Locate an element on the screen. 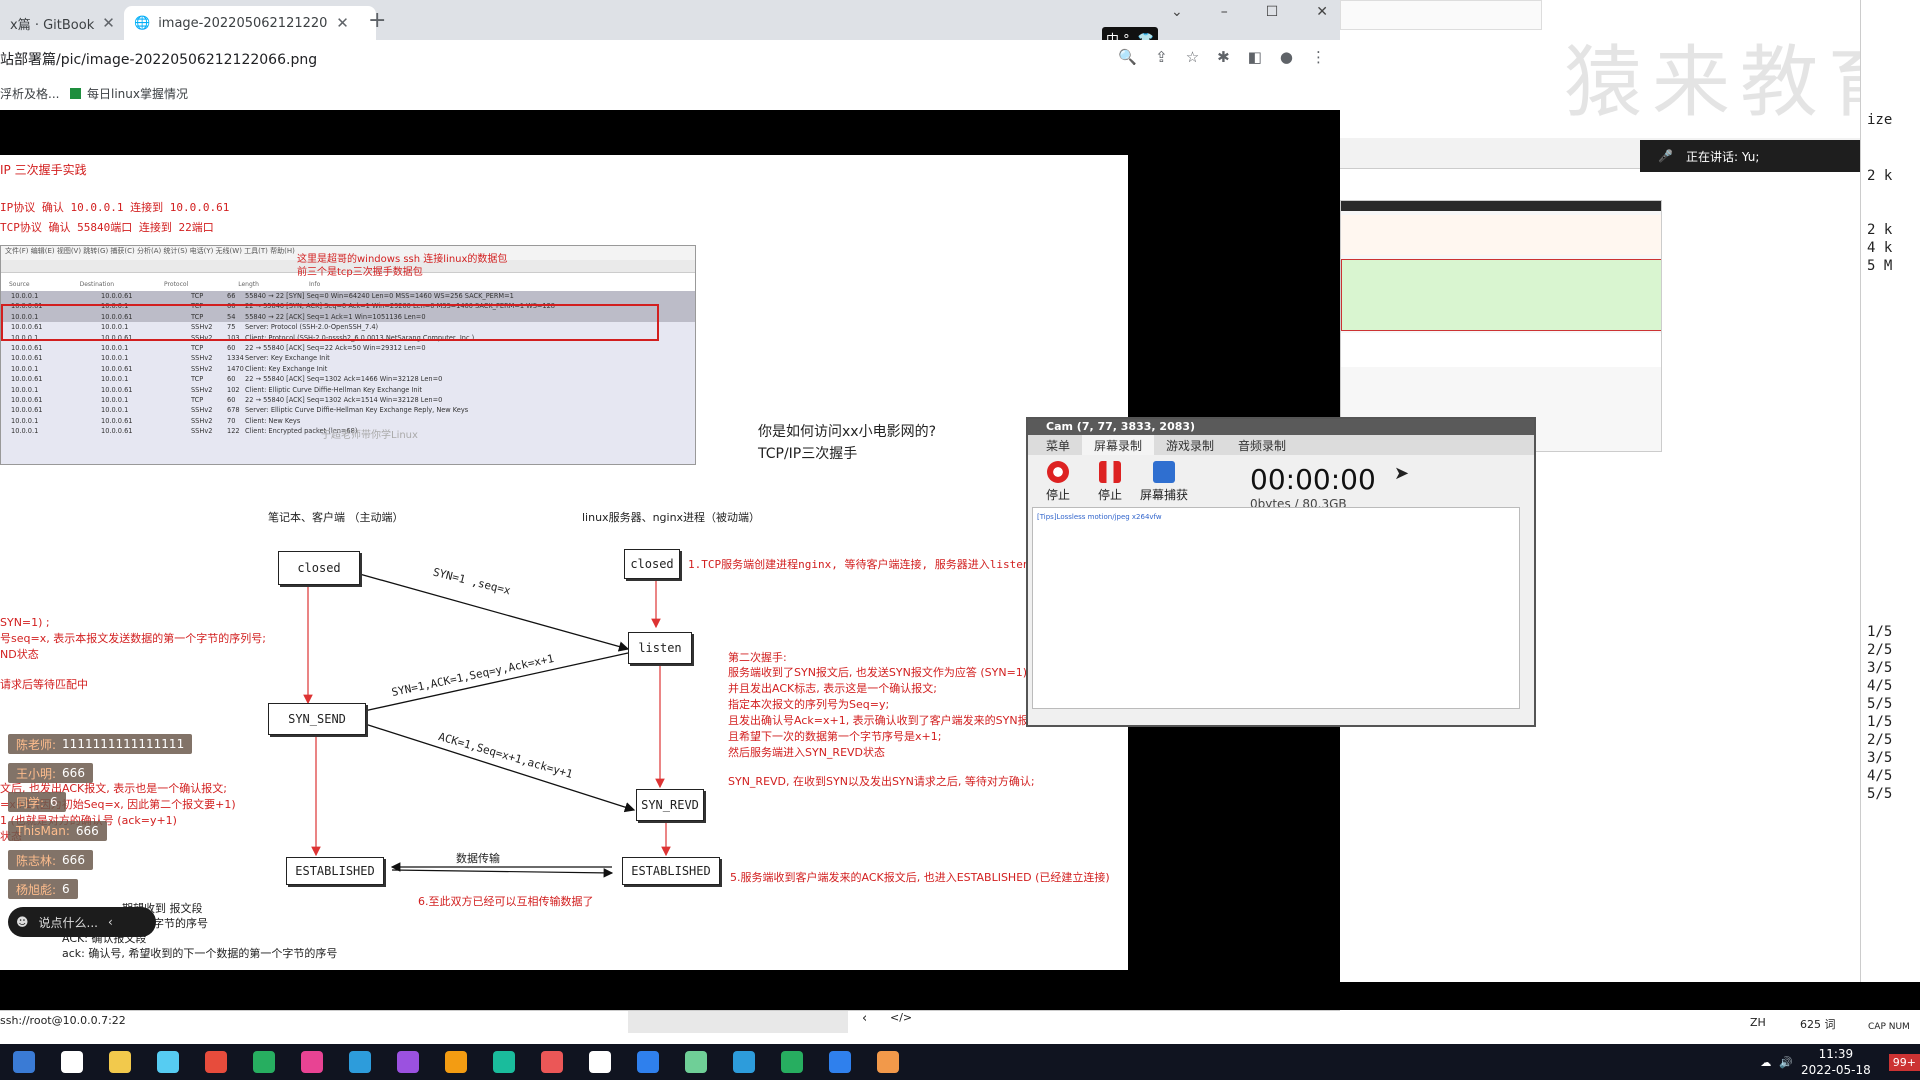 The height and width of the screenshot is (1080, 1920). chat-message: 同学: 6 is located at coordinates (37, 802).